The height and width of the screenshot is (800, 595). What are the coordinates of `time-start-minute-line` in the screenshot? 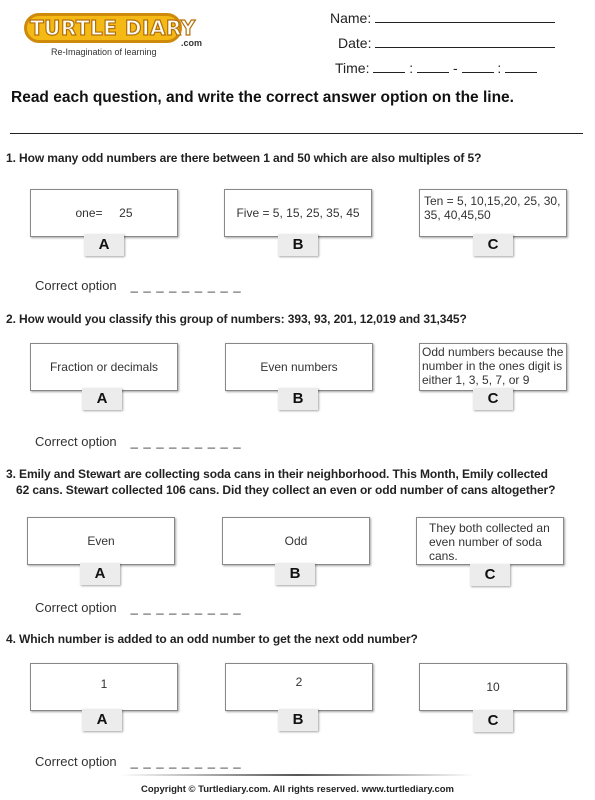 It's located at (433, 65).